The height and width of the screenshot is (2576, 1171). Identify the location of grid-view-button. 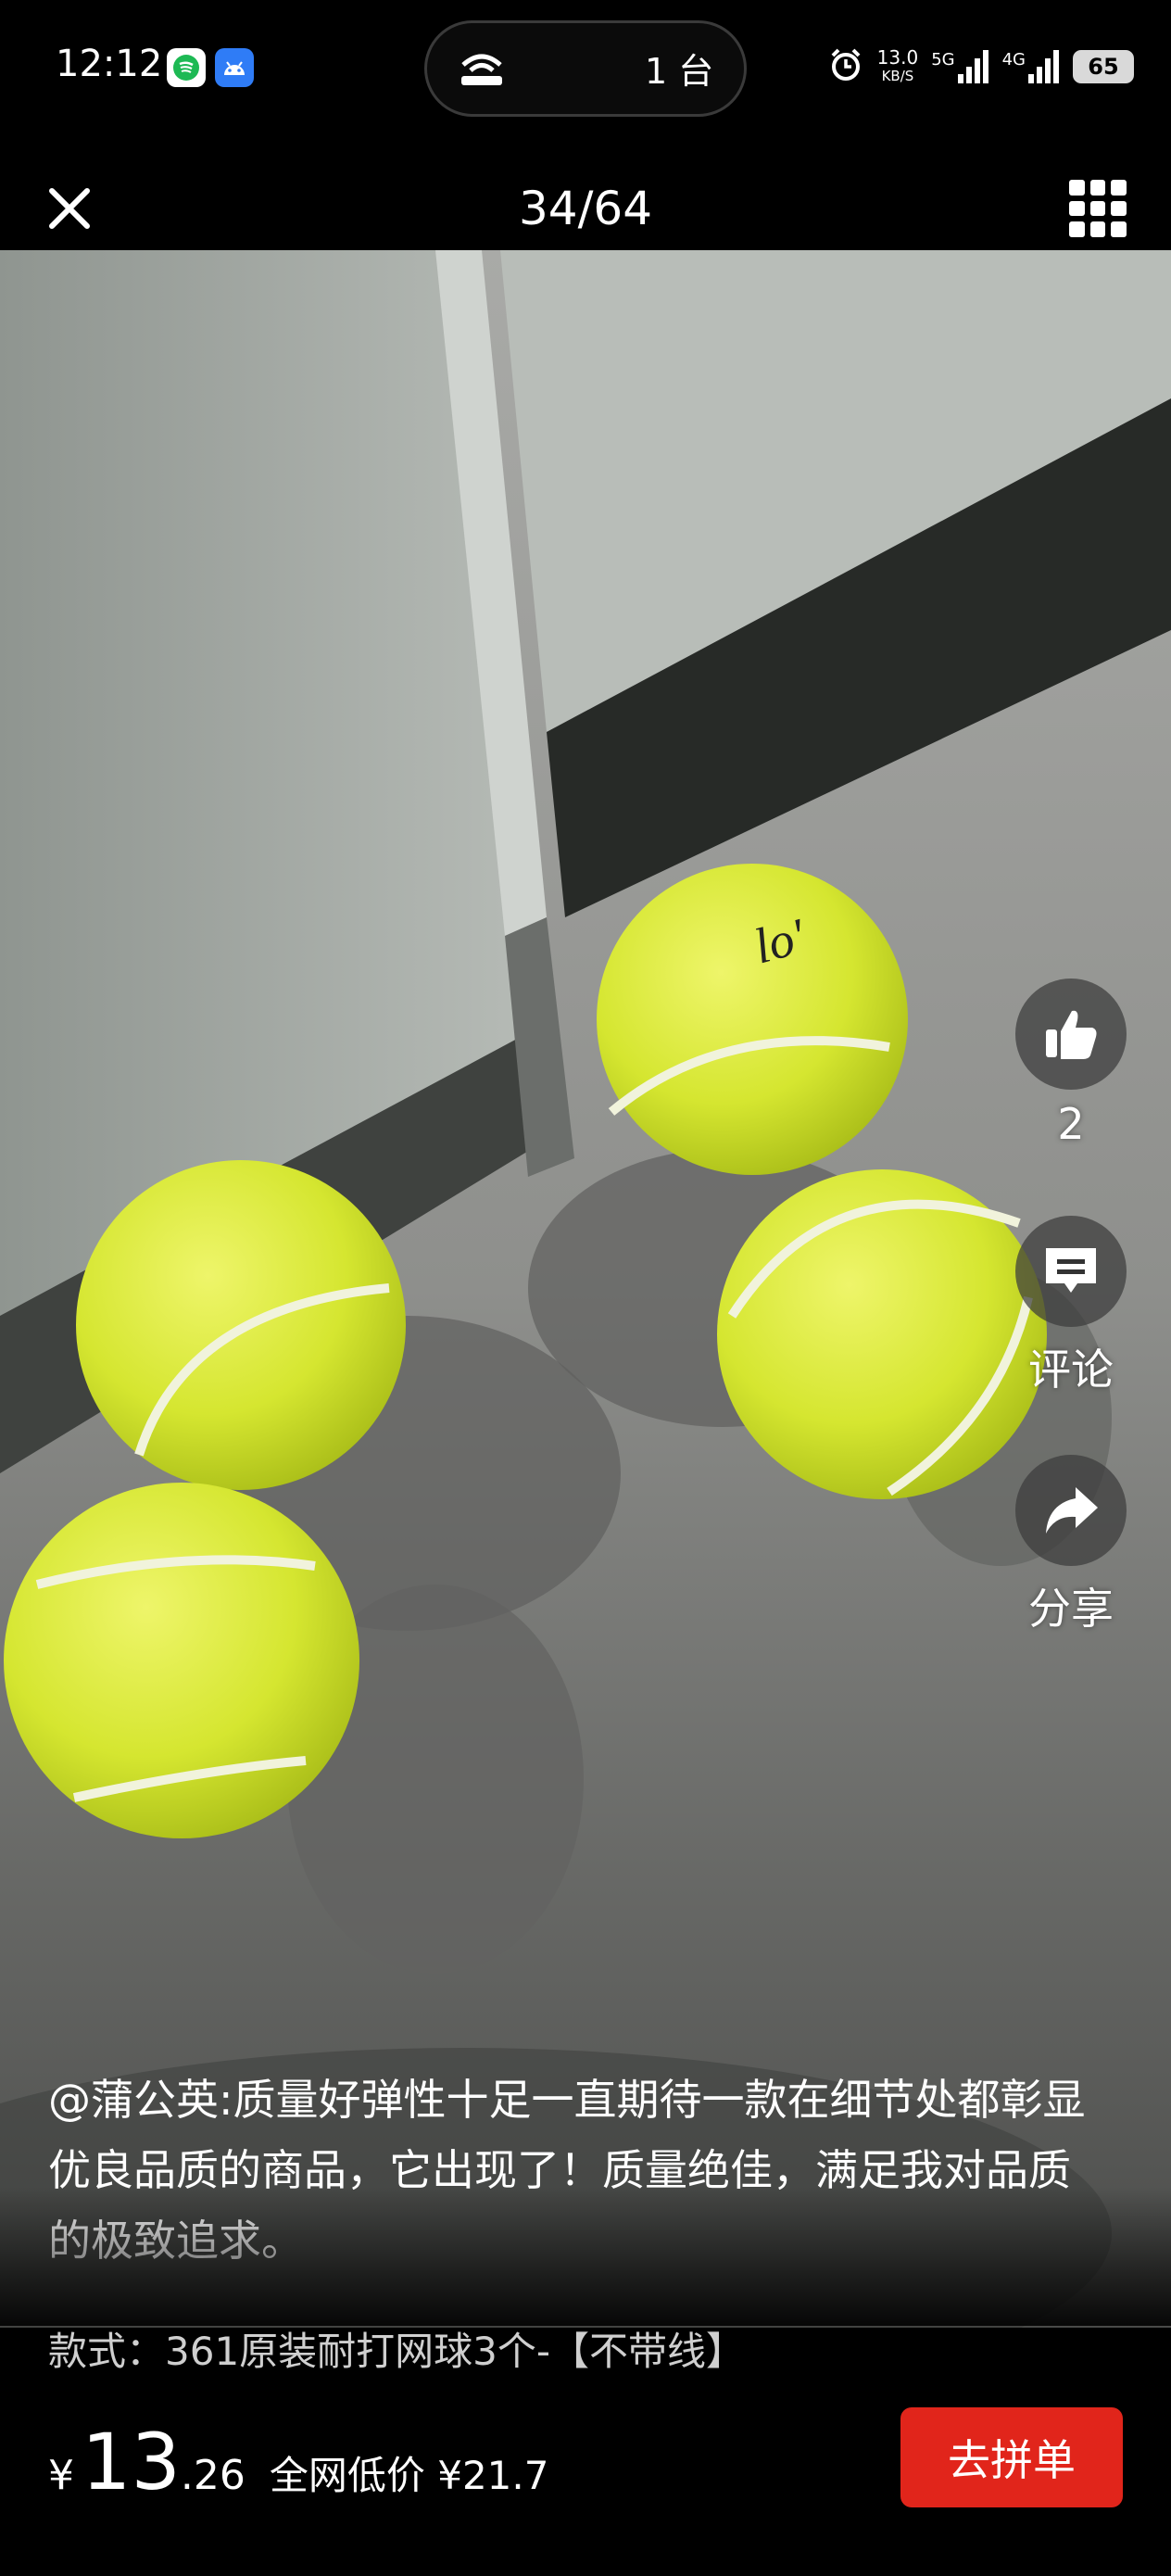
(1098, 208).